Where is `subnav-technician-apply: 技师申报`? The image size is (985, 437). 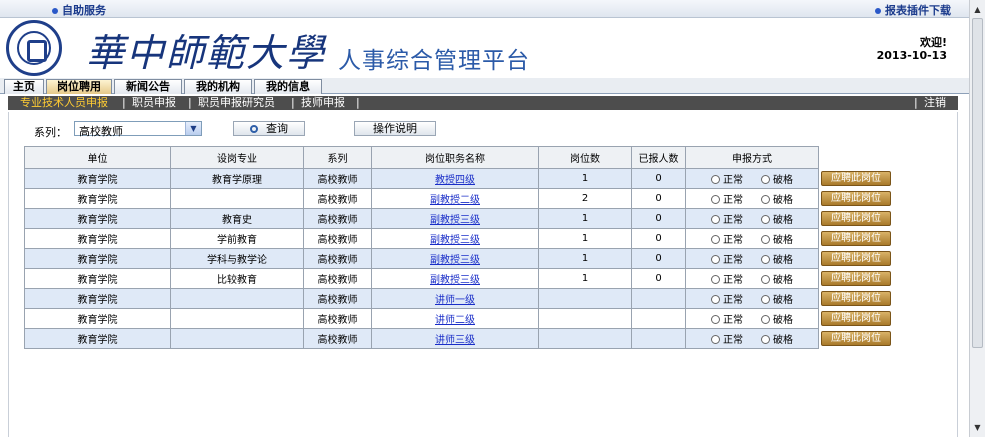 subnav-technician-apply: 技师申报 is located at coordinates (323, 103).